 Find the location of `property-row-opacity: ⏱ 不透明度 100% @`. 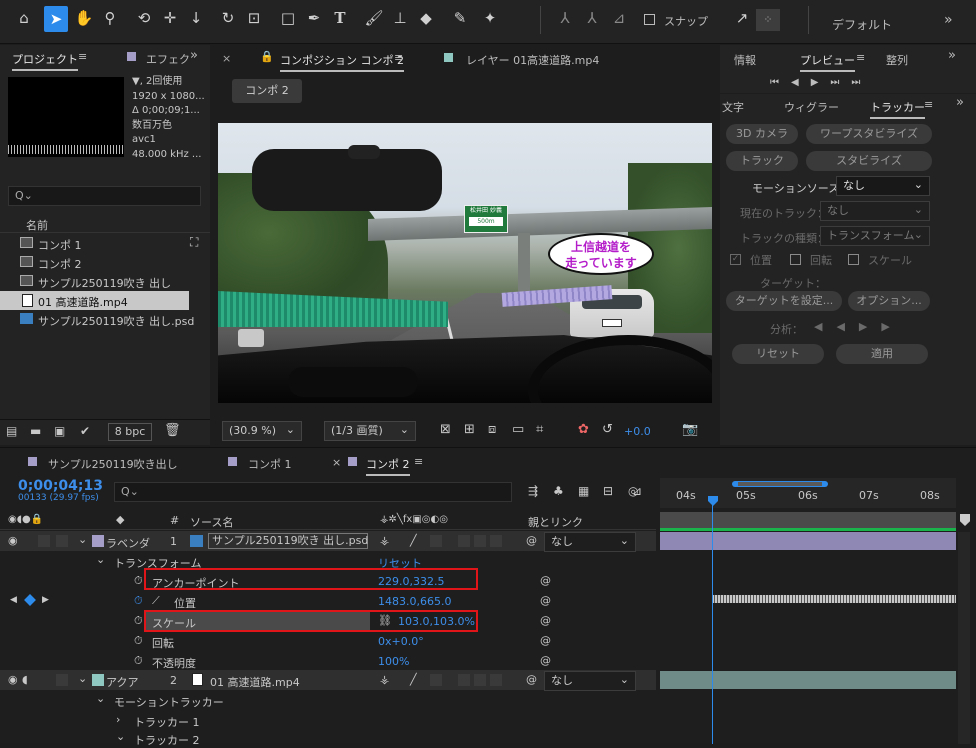

property-row-opacity: ⏱ 不透明度 100% @ is located at coordinates (328, 661).